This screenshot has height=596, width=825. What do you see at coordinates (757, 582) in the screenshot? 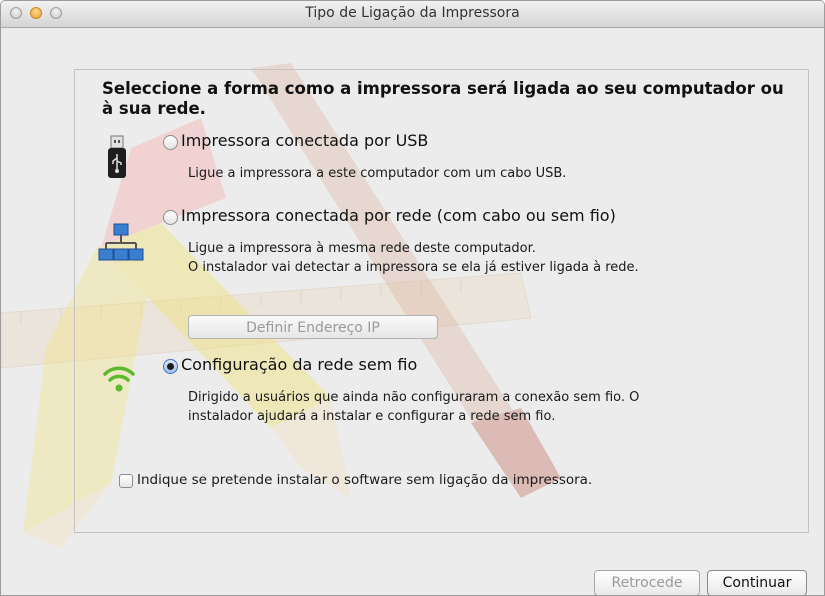
I see `continue-button: Continuar` at bounding box center [757, 582].